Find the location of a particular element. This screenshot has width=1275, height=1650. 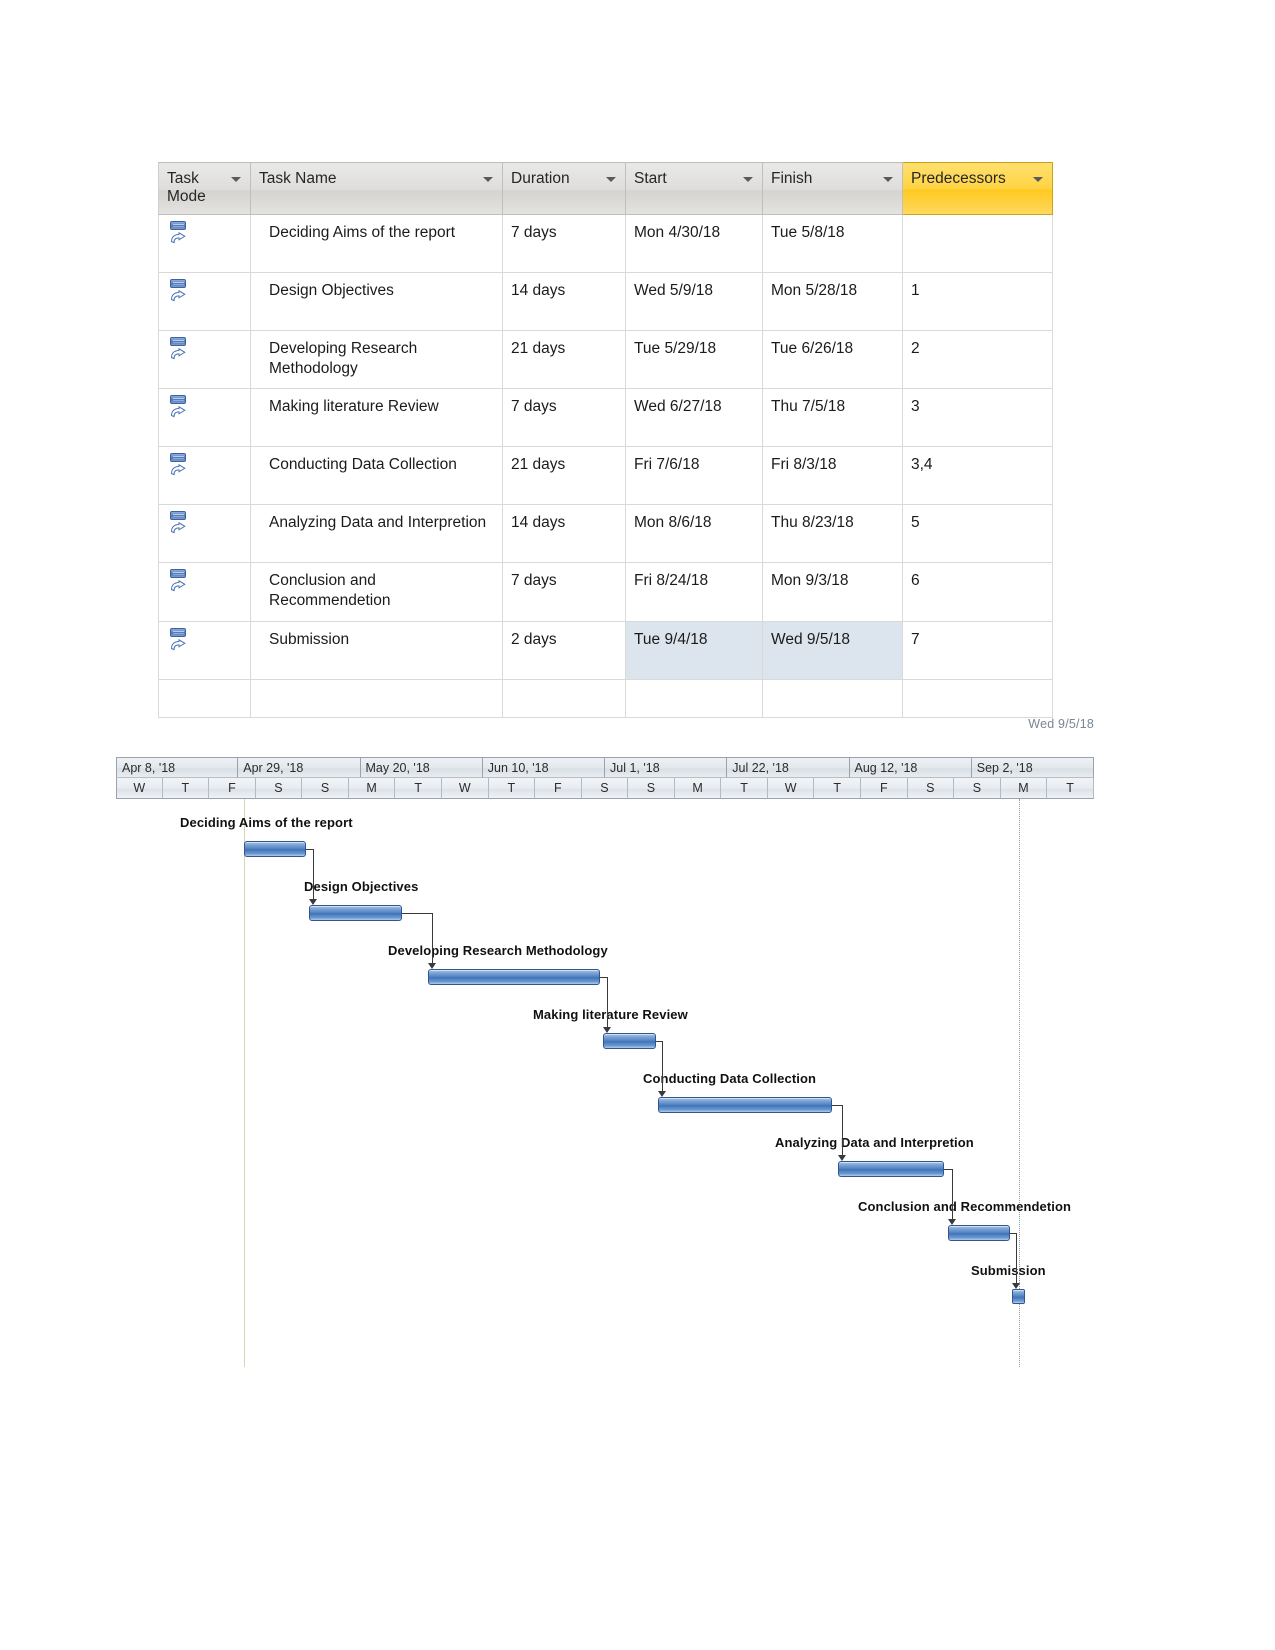

table-row: Submission 2 days Tue 9/4/18 Wed 9/5/18 7 is located at coordinates (605, 650).